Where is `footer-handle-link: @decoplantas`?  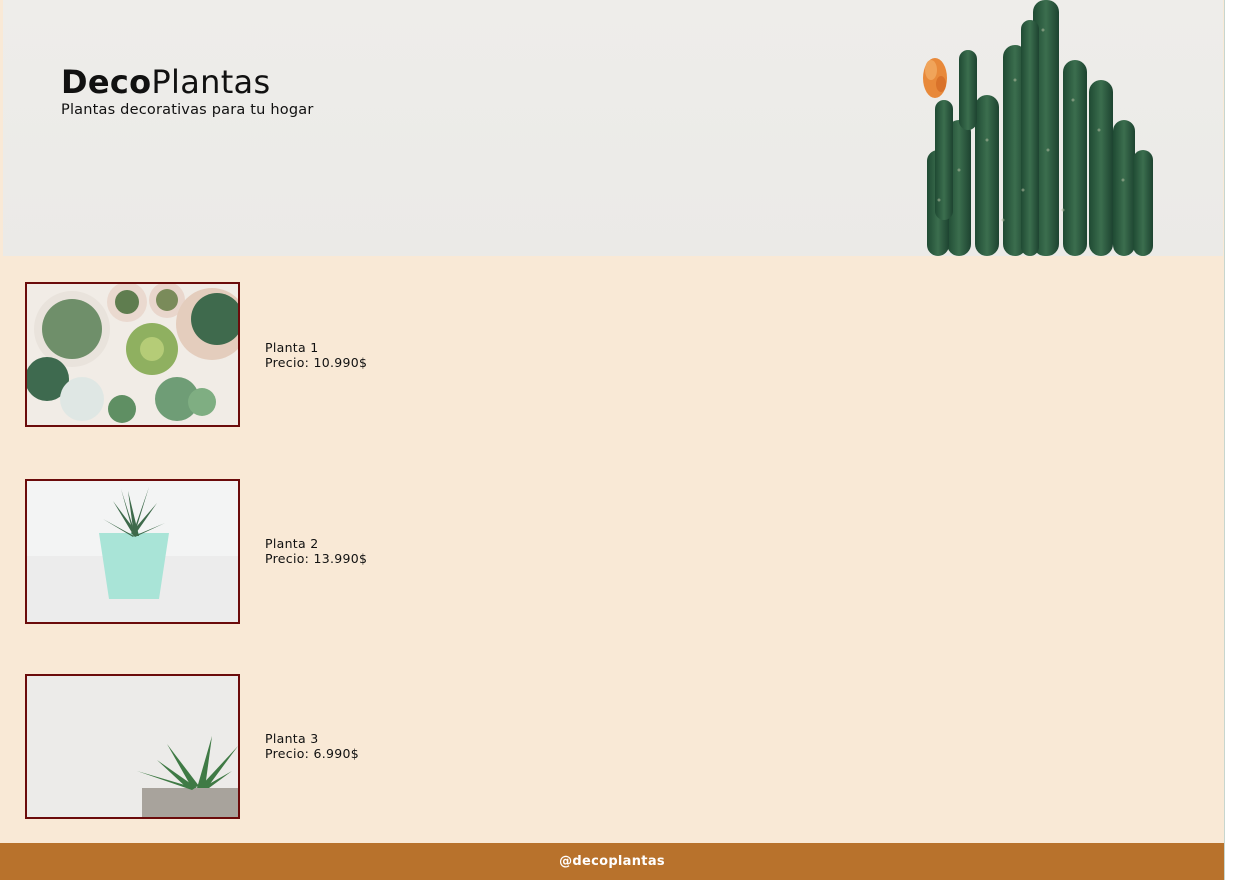 footer-handle-link: @decoplantas is located at coordinates (612, 861).